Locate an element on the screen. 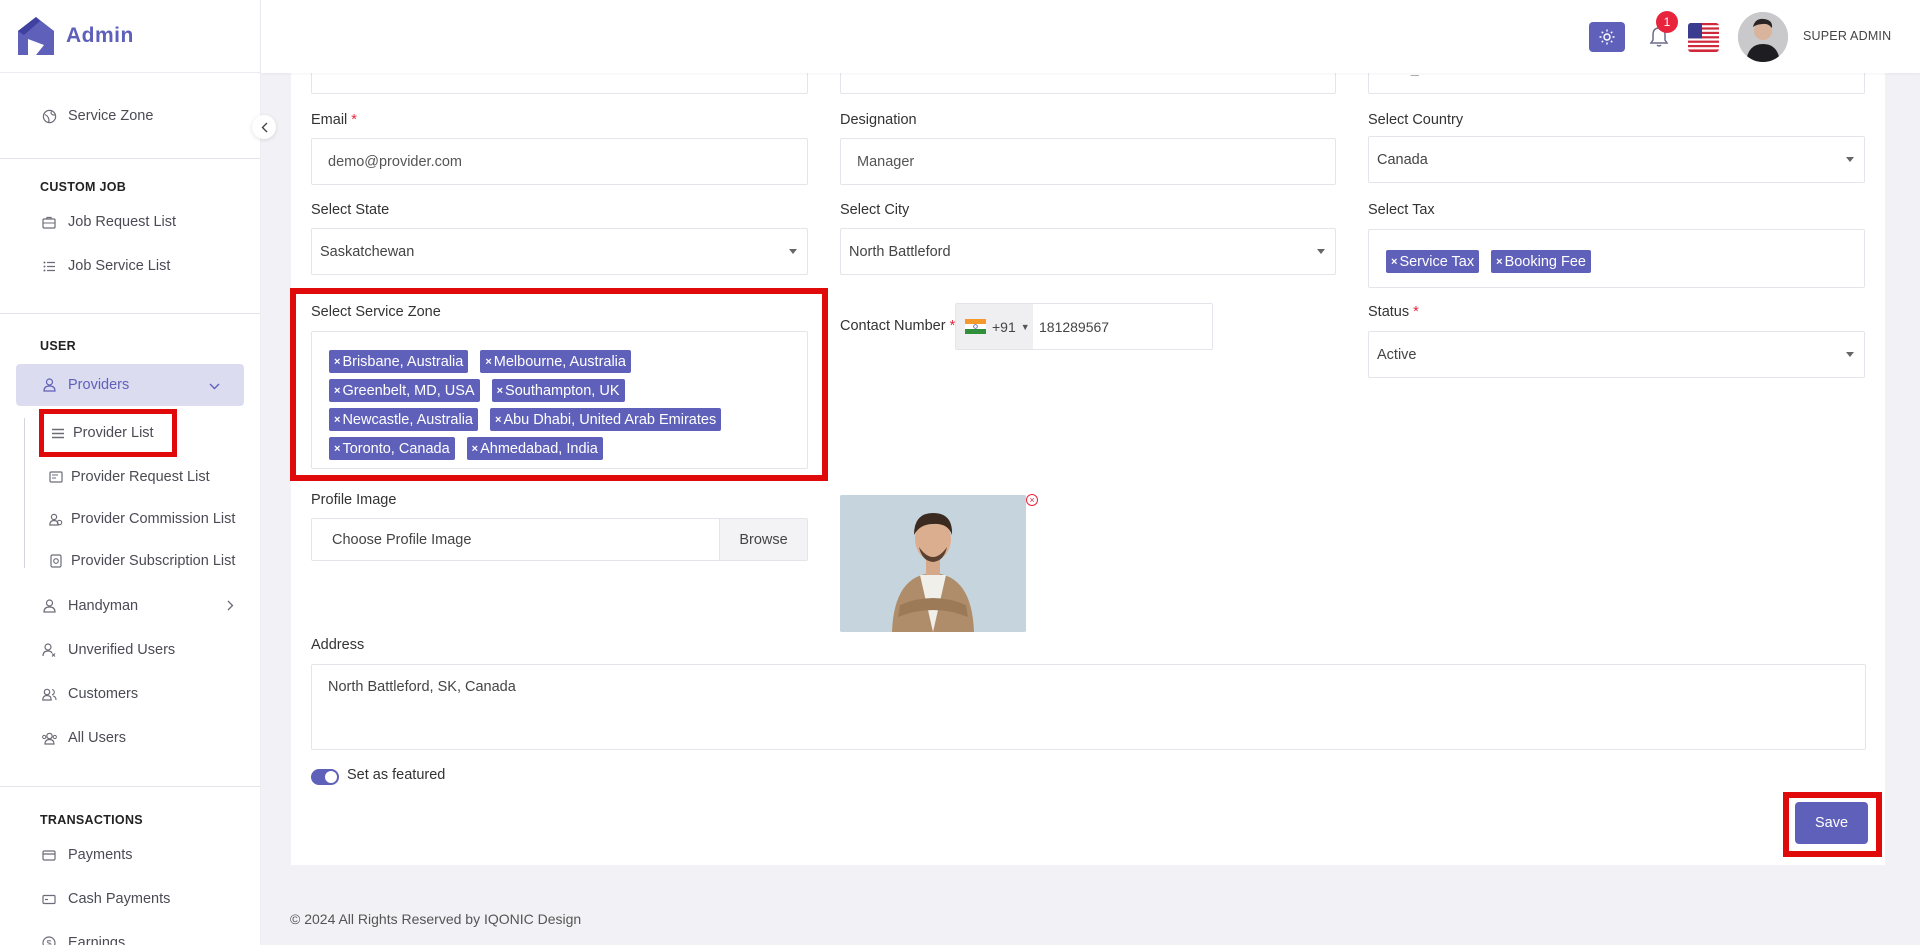 Image resolution: width=1920 pixels, height=945 pixels. designation-label: Designation is located at coordinates (878, 120).